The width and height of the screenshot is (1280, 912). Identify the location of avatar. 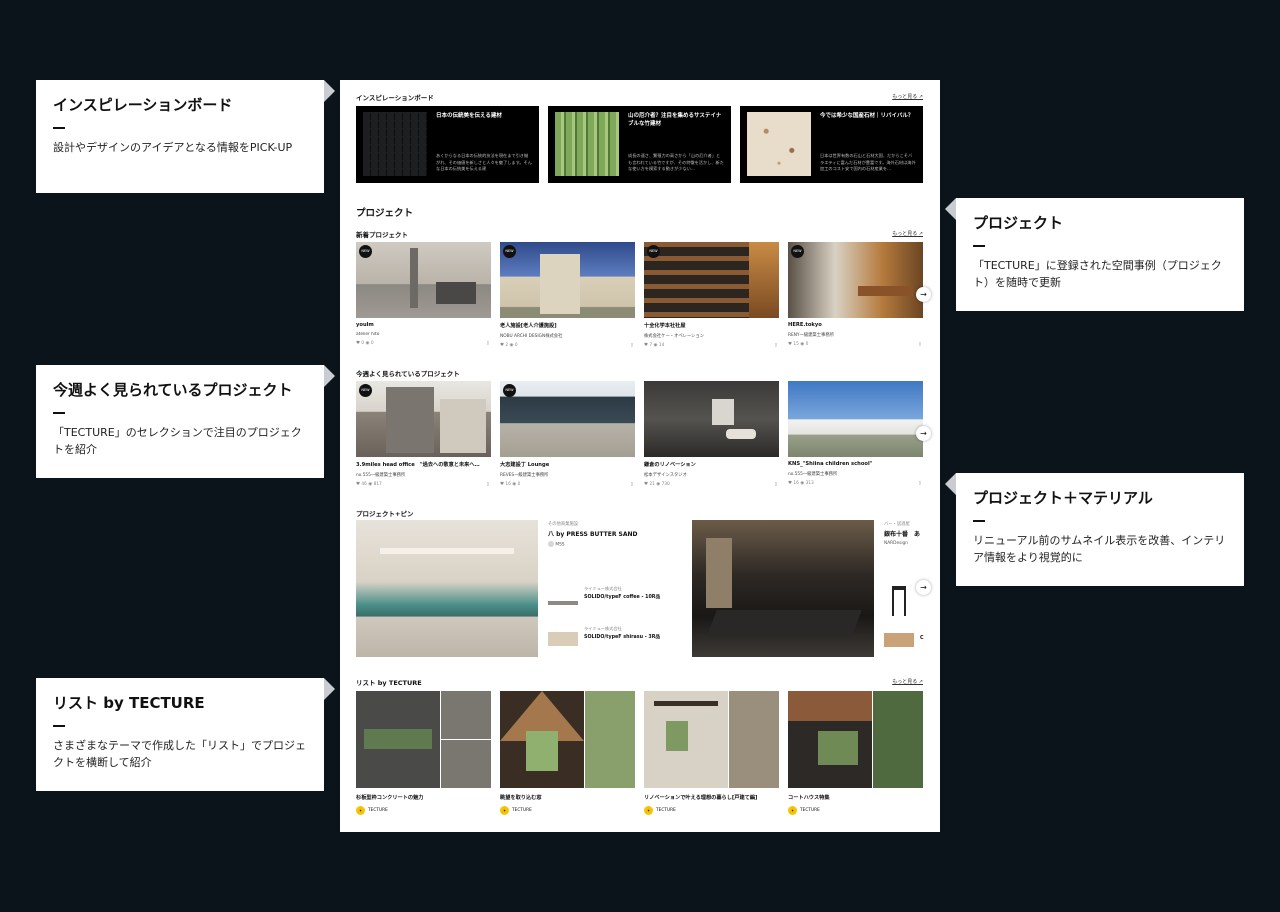
(551, 544).